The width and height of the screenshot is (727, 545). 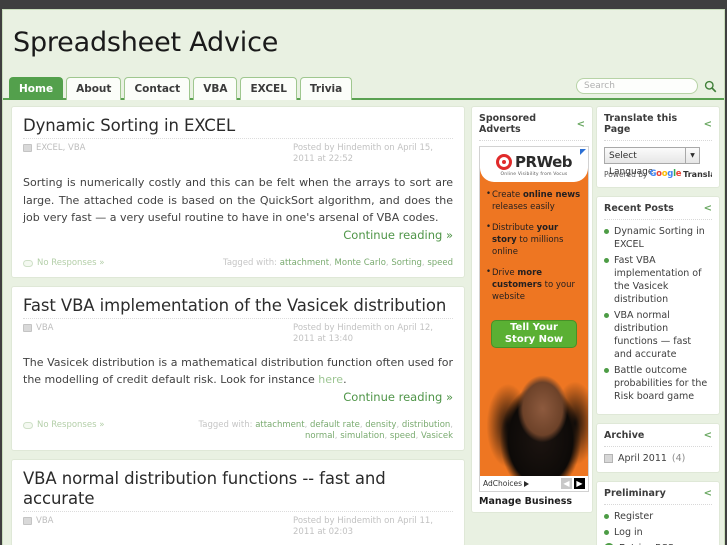 I want to click on tag-link: Monte Carlo, so click(x=360, y=263).